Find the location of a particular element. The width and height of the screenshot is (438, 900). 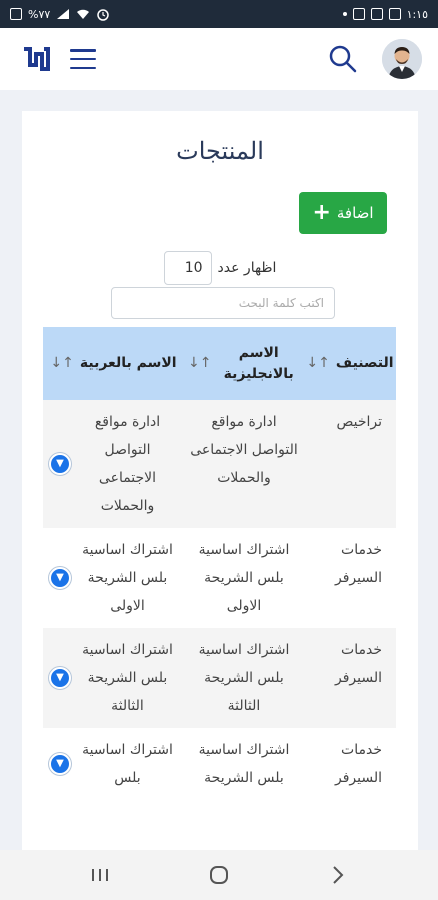

column-header-name-en: الاسم بالانجليزية ↑↓ is located at coordinates (244, 363).